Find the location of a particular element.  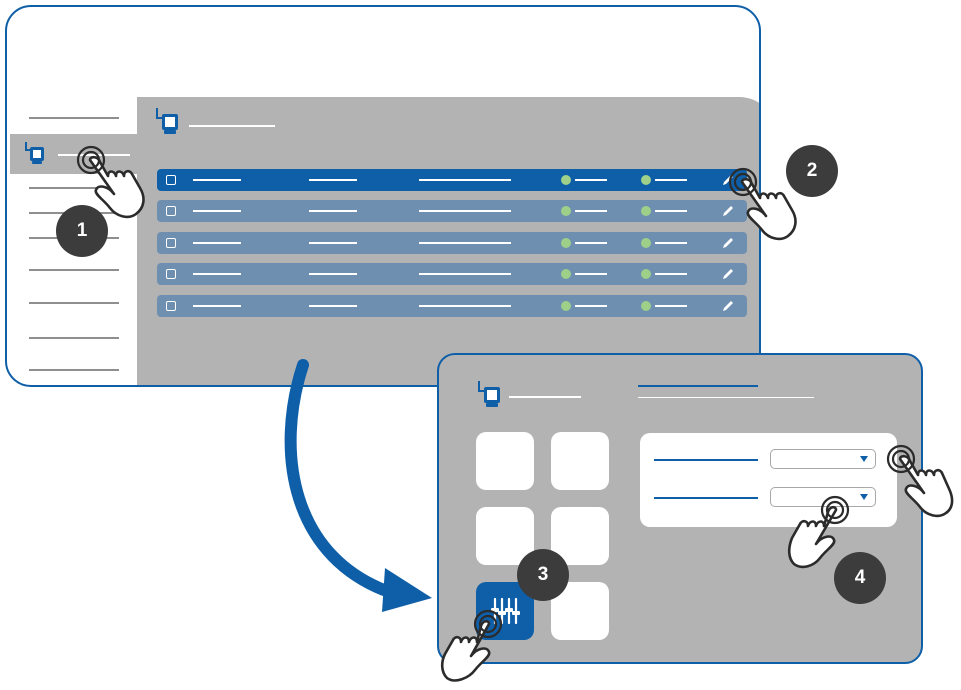

chevron-down-icon is located at coordinates (864, 459).